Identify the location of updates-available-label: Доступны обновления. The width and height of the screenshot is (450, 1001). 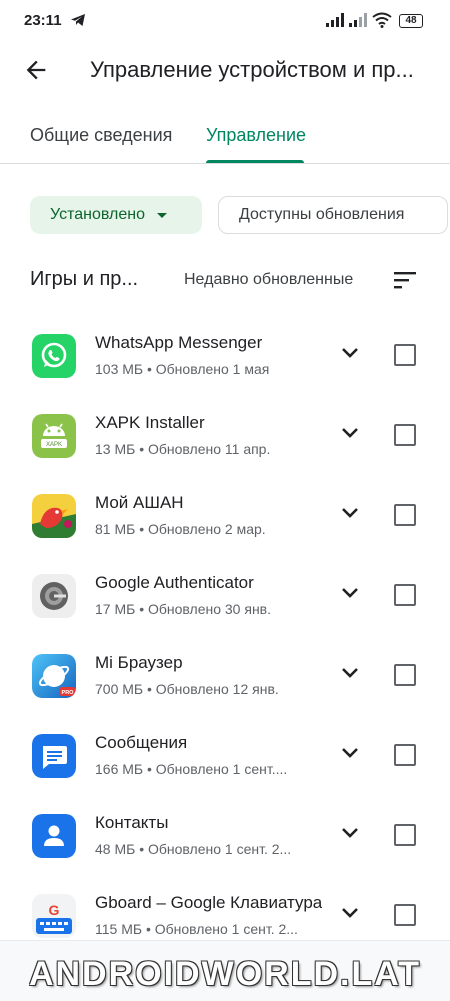
(322, 214).